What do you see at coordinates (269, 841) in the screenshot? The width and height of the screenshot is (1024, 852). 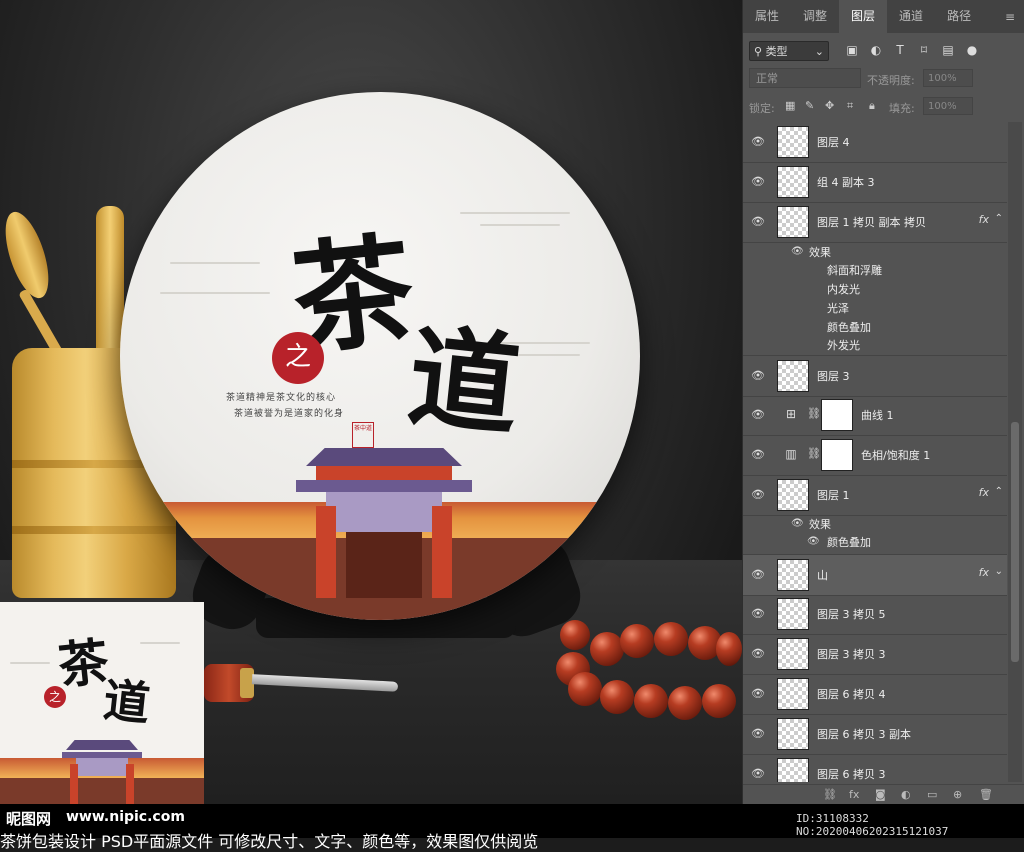 I see `image-description: 茶饼包装设计 PSD平面源文件 可修改尺寸、文字、颜色等，效果图仅供阅览` at bounding box center [269, 841].